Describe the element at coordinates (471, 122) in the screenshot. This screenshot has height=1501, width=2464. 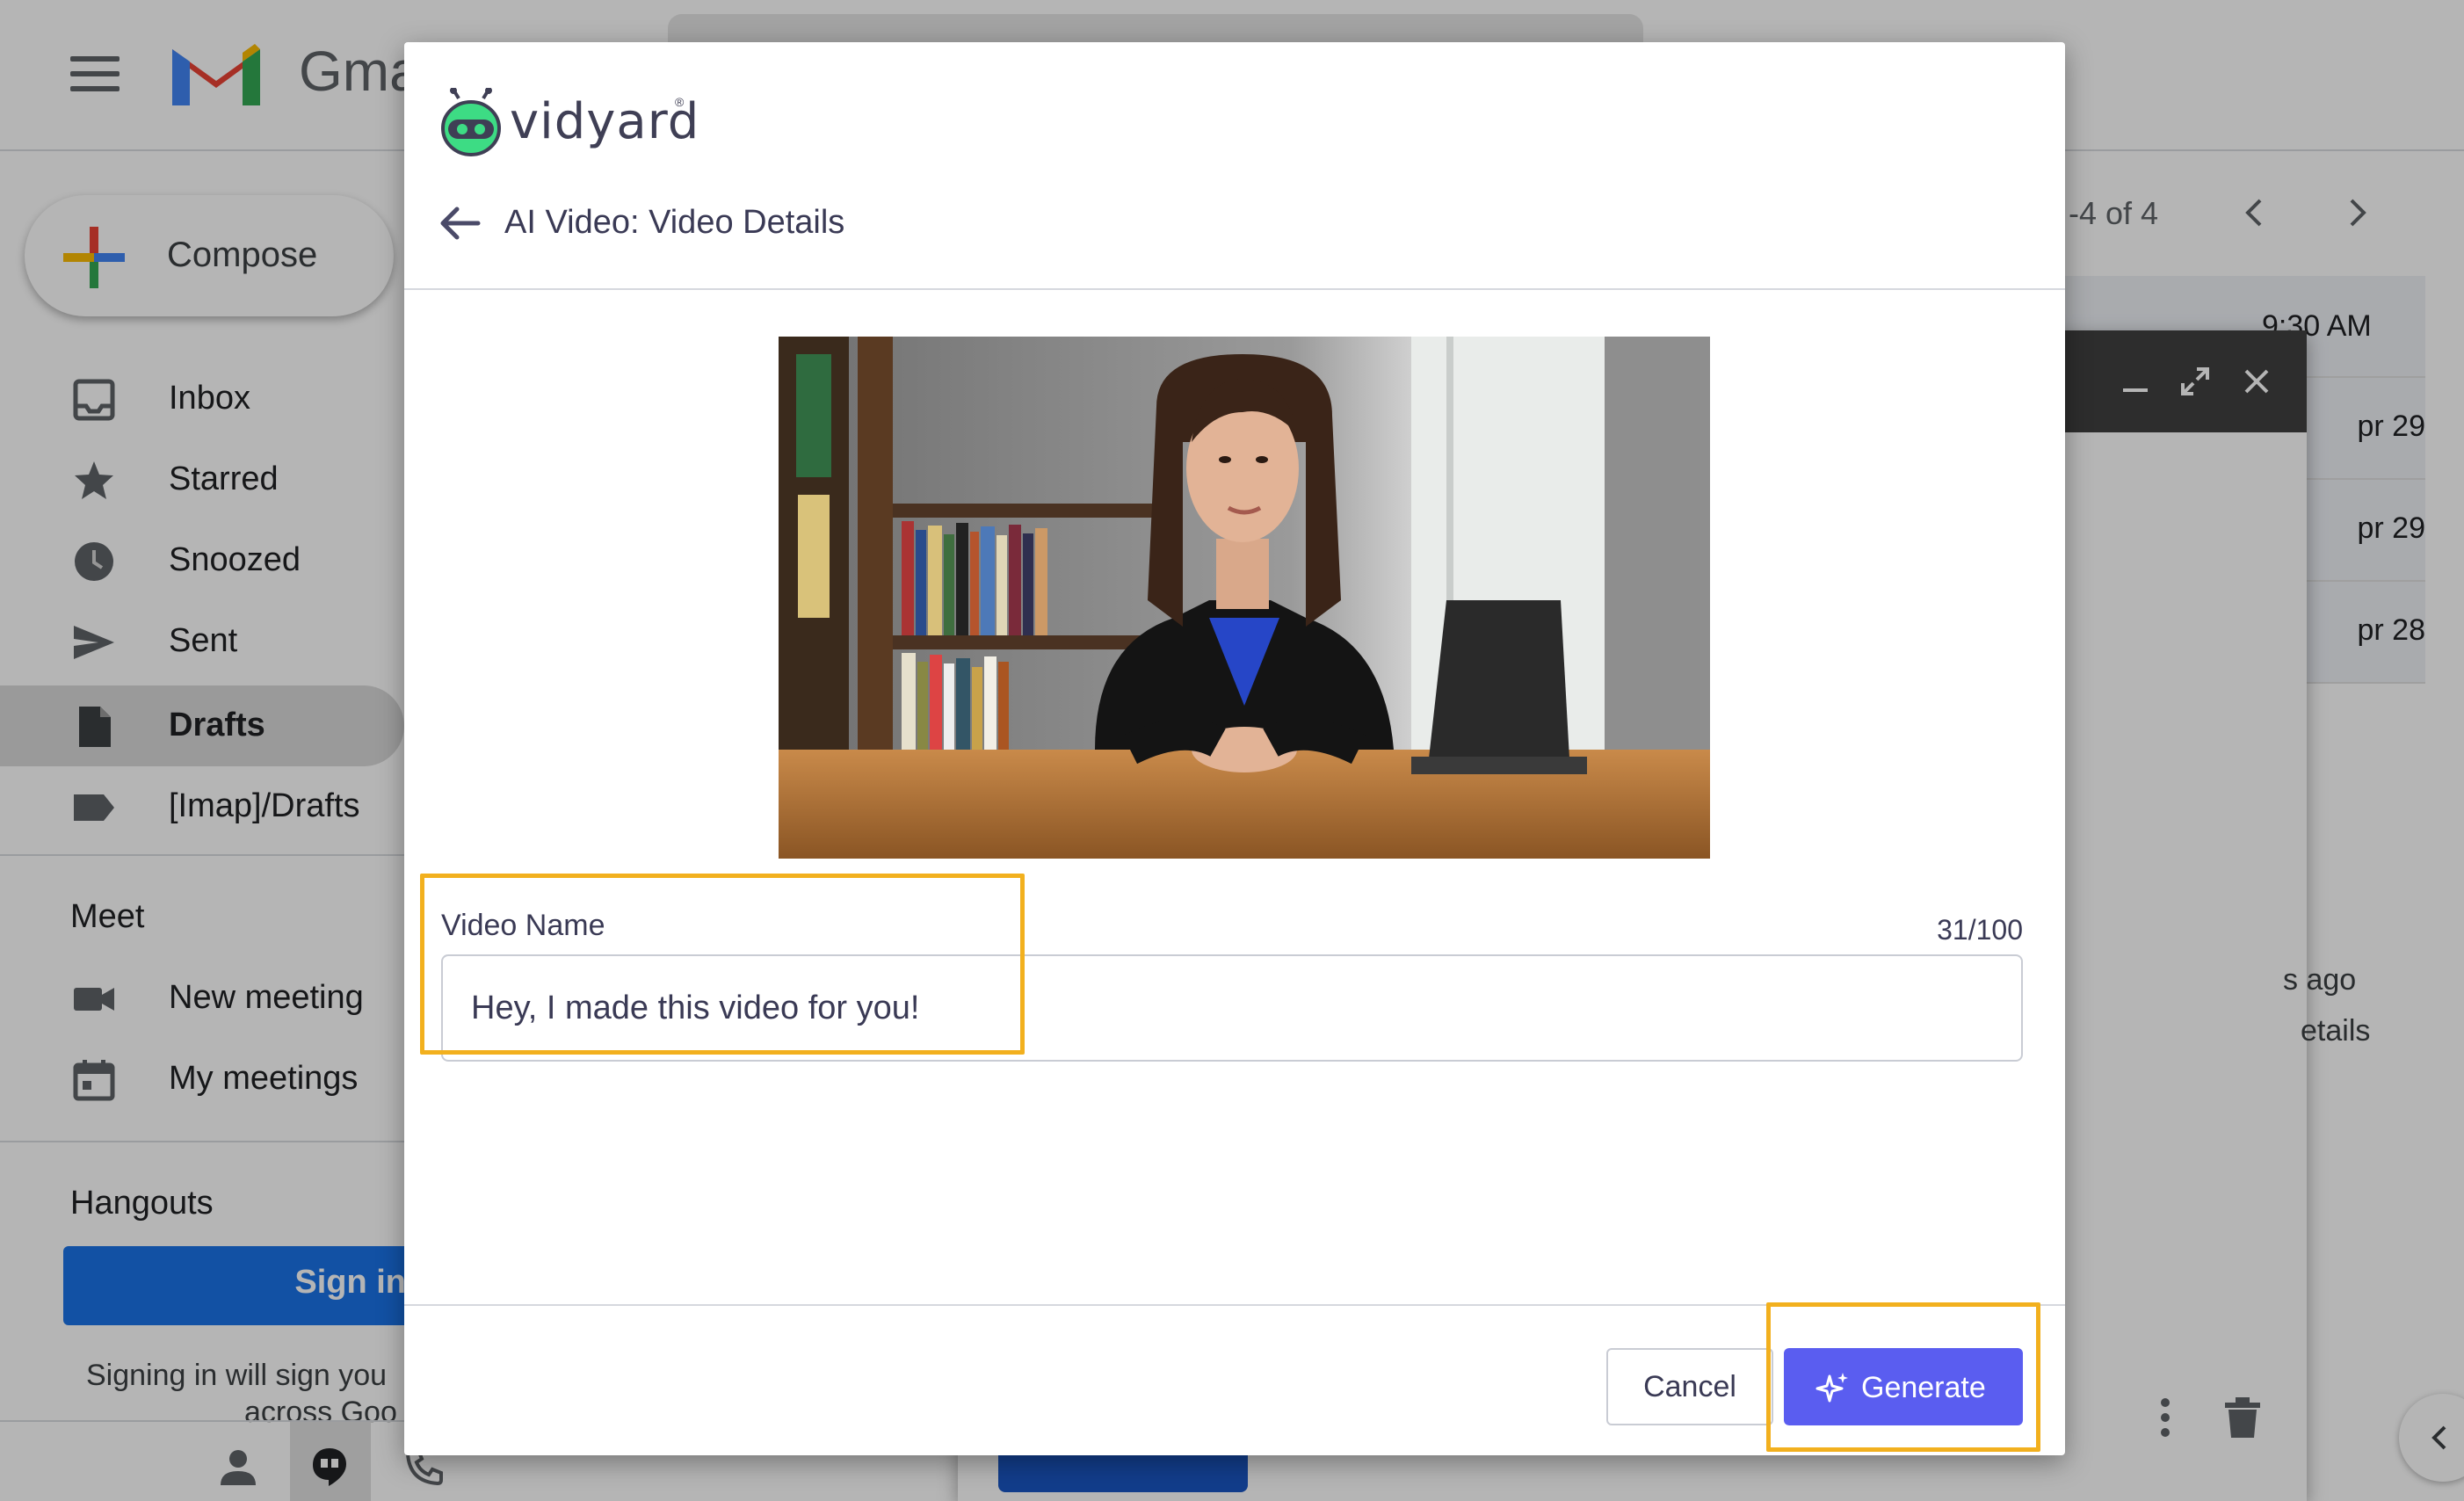
I see `vidyard-mascot-icon` at that location.